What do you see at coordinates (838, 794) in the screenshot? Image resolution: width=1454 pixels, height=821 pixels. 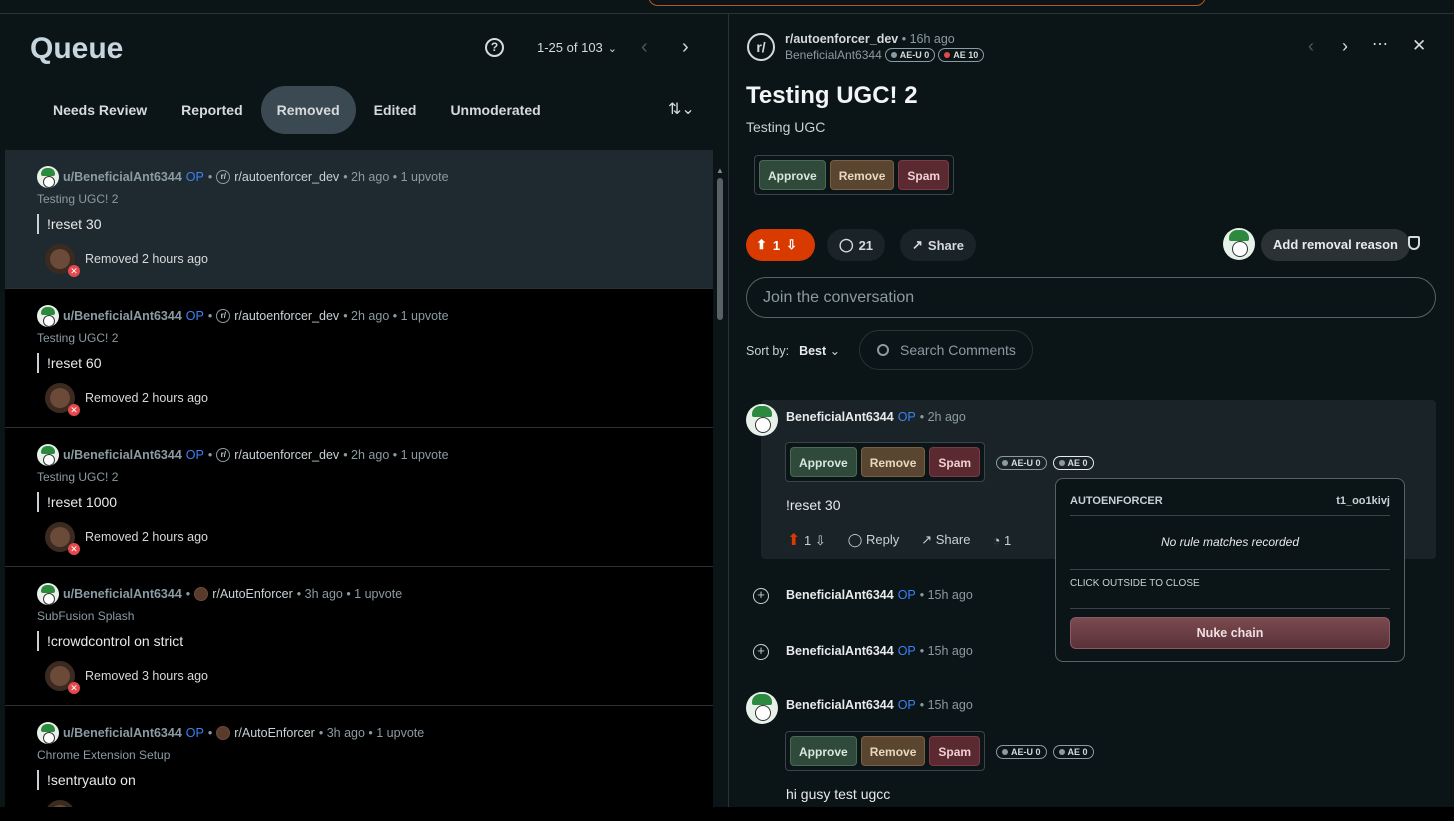 I see `comment-body: hi gusy test ugcc` at bounding box center [838, 794].